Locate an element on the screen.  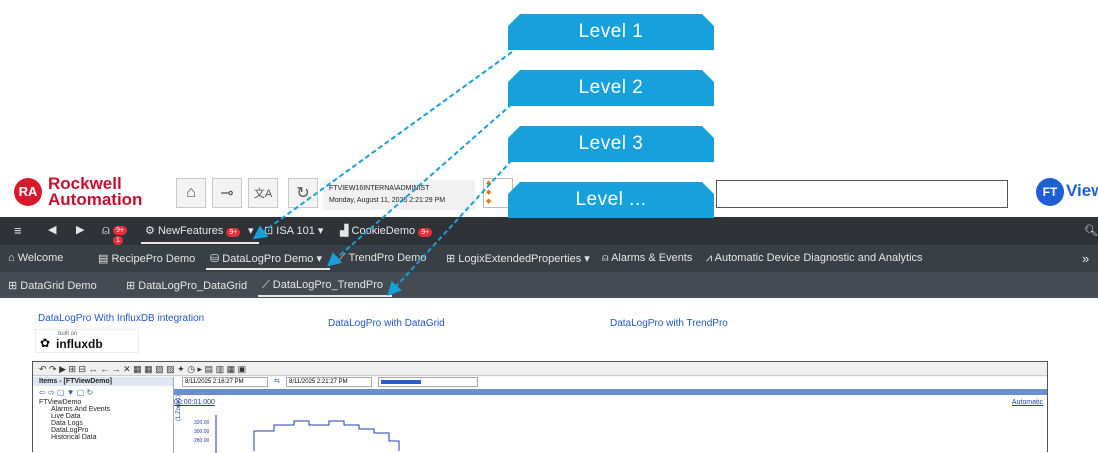
callout-level-3: Level 3 is located at coordinates (611, 144).